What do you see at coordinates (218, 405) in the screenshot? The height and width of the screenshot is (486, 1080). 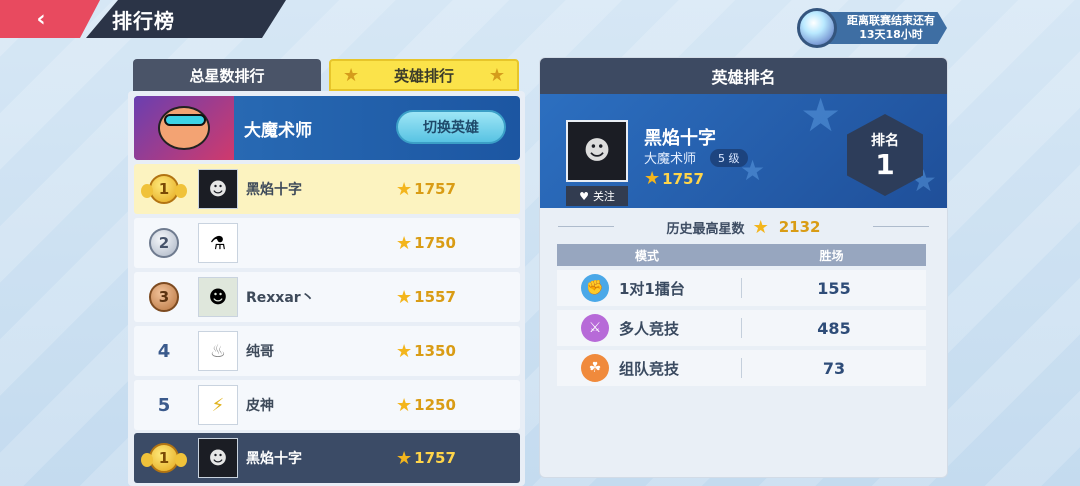 I see `player-avatar: ⚡` at bounding box center [218, 405].